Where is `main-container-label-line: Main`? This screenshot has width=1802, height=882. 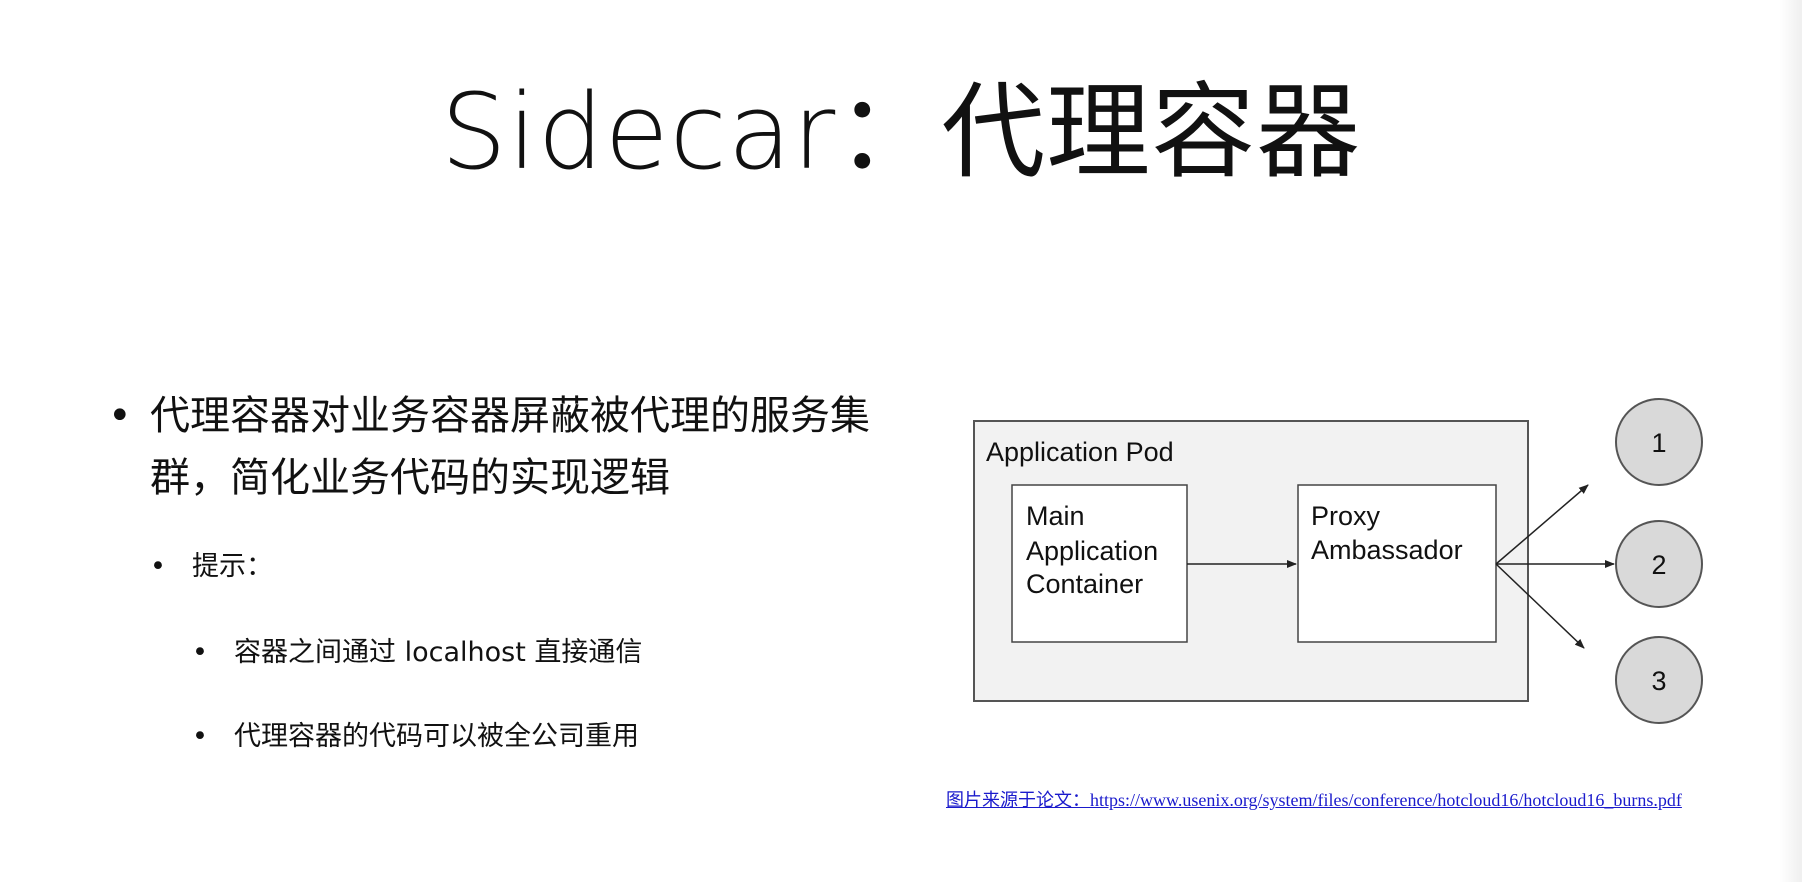
main-container-label-line: Main is located at coordinates (1055, 516).